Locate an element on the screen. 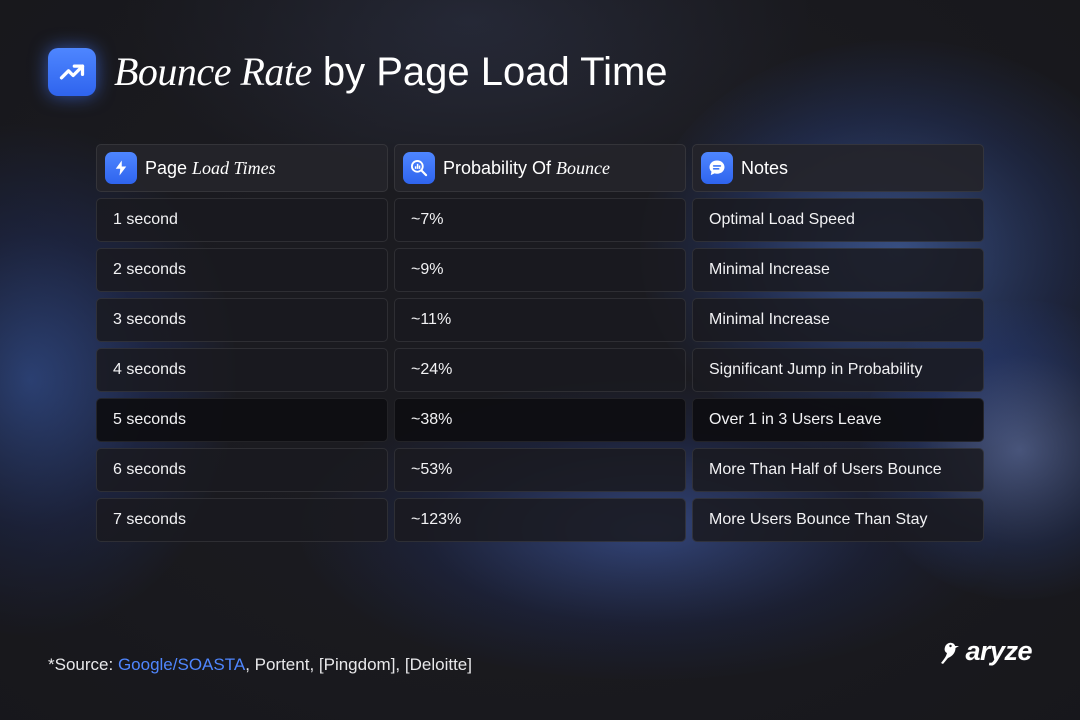  cell-note: More Than Half of Users Bounce is located at coordinates (838, 470).